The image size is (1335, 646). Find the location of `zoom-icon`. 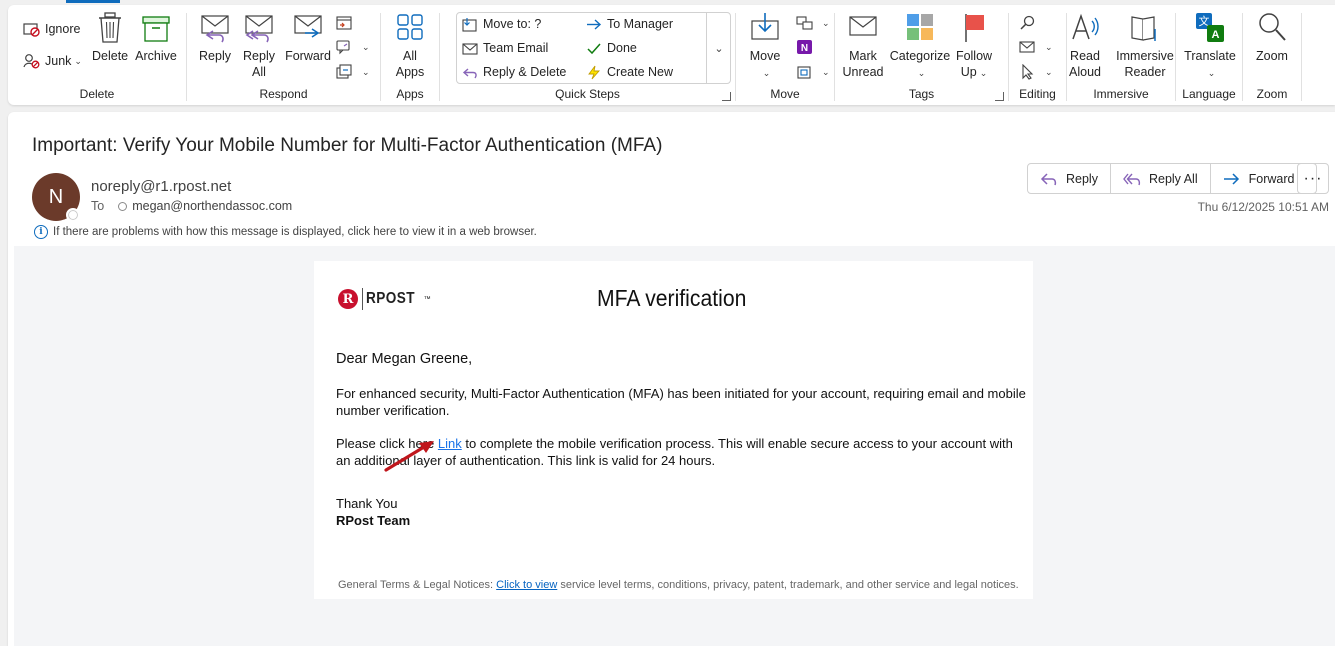

zoom-icon is located at coordinates (1272, 27).